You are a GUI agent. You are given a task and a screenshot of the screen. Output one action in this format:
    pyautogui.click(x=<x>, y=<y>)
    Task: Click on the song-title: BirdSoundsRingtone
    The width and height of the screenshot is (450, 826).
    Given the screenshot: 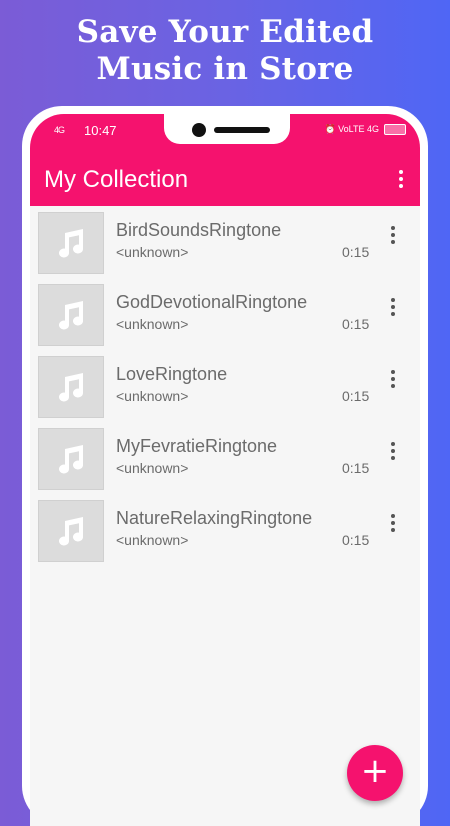 What is the action you would take?
    pyautogui.click(x=199, y=230)
    